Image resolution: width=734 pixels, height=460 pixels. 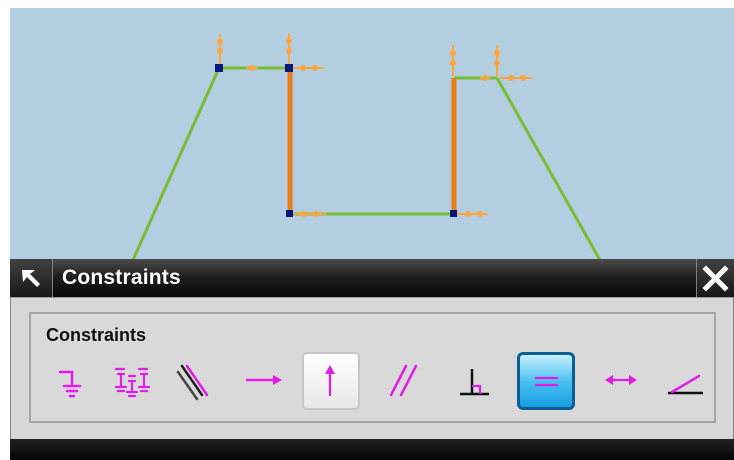 I want to click on collinear-icon, so click(x=192, y=382).